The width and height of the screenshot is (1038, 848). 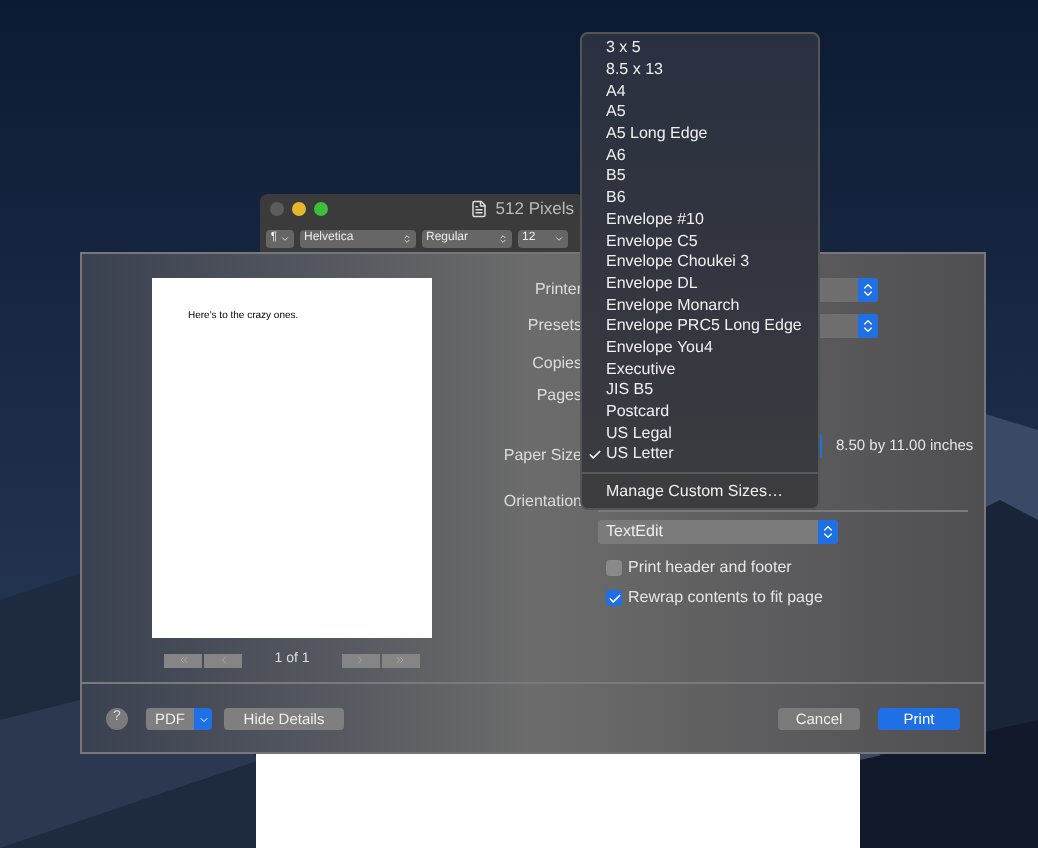 I want to click on field-label: Paper Size, so click(x=542, y=456).